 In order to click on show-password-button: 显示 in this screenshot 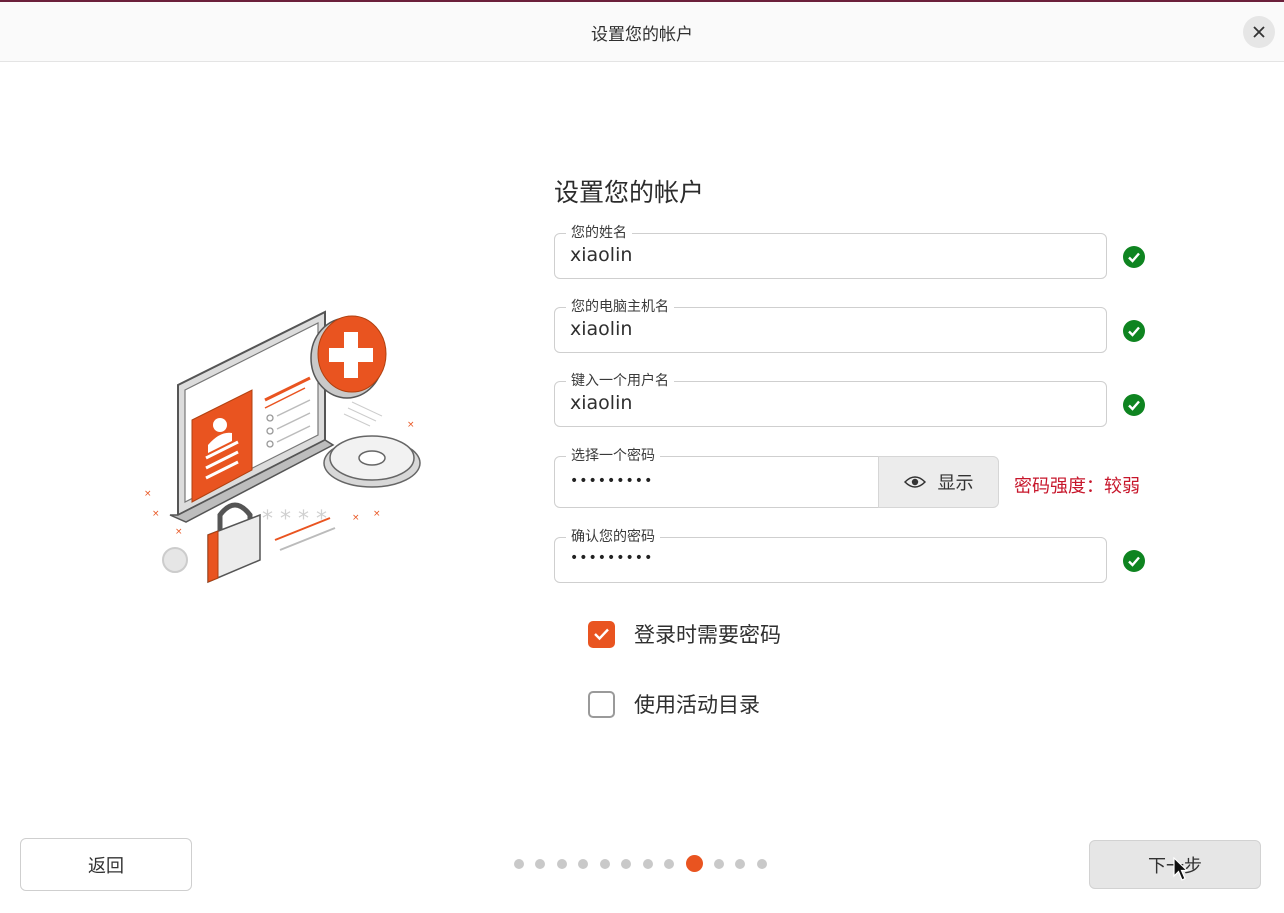, I will do `click(938, 482)`.